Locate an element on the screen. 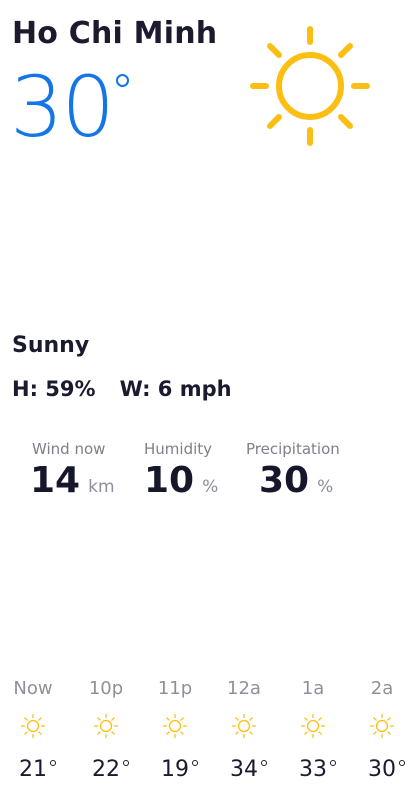 This screenshot has width=413, height=802. humidity-wind-summary: H: 59% W: 6 mph is located at coordinates (122, 389).